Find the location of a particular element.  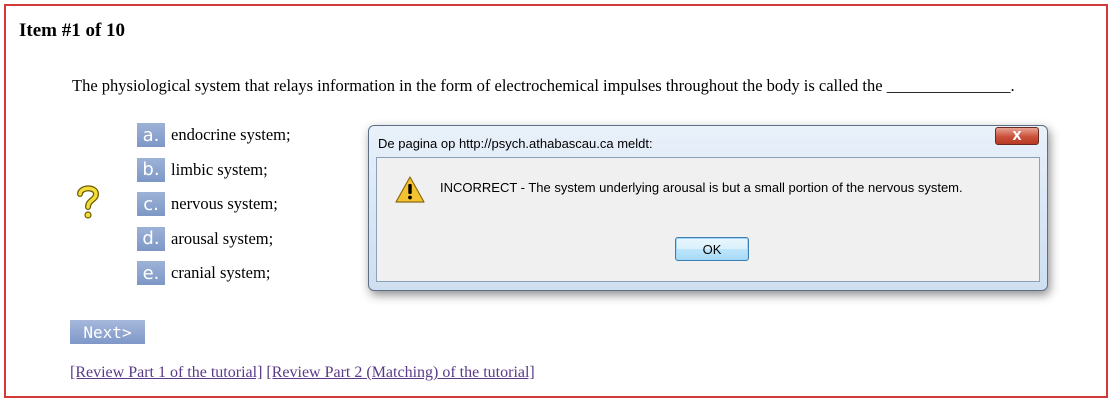

option-text: cranial system; is located at coordinates (221, 272).